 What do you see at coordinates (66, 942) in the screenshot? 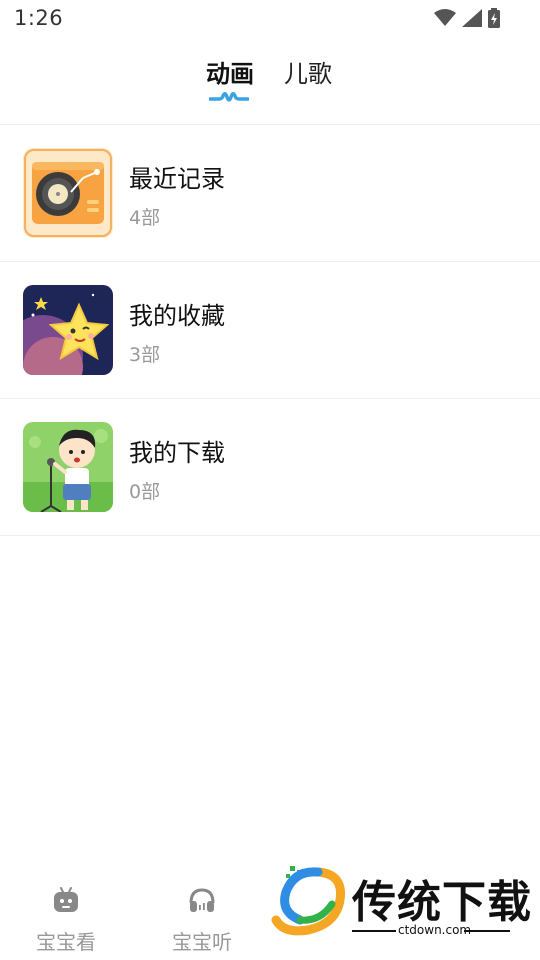
I see `nav-label: 宝宝看` at bounding box center [66, 942].